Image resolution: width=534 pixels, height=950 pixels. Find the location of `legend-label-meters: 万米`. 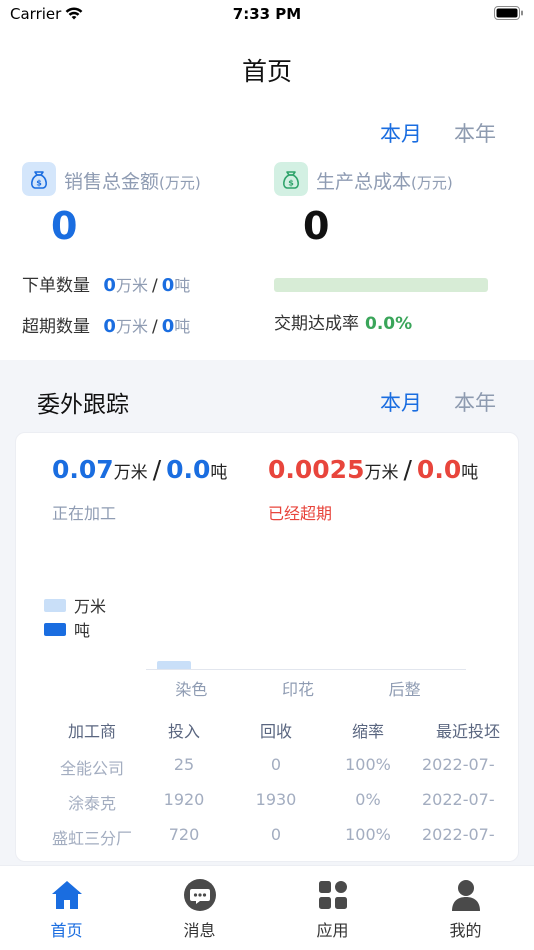

legend-label-meters: 万米 is located at coordinates (90, 606).